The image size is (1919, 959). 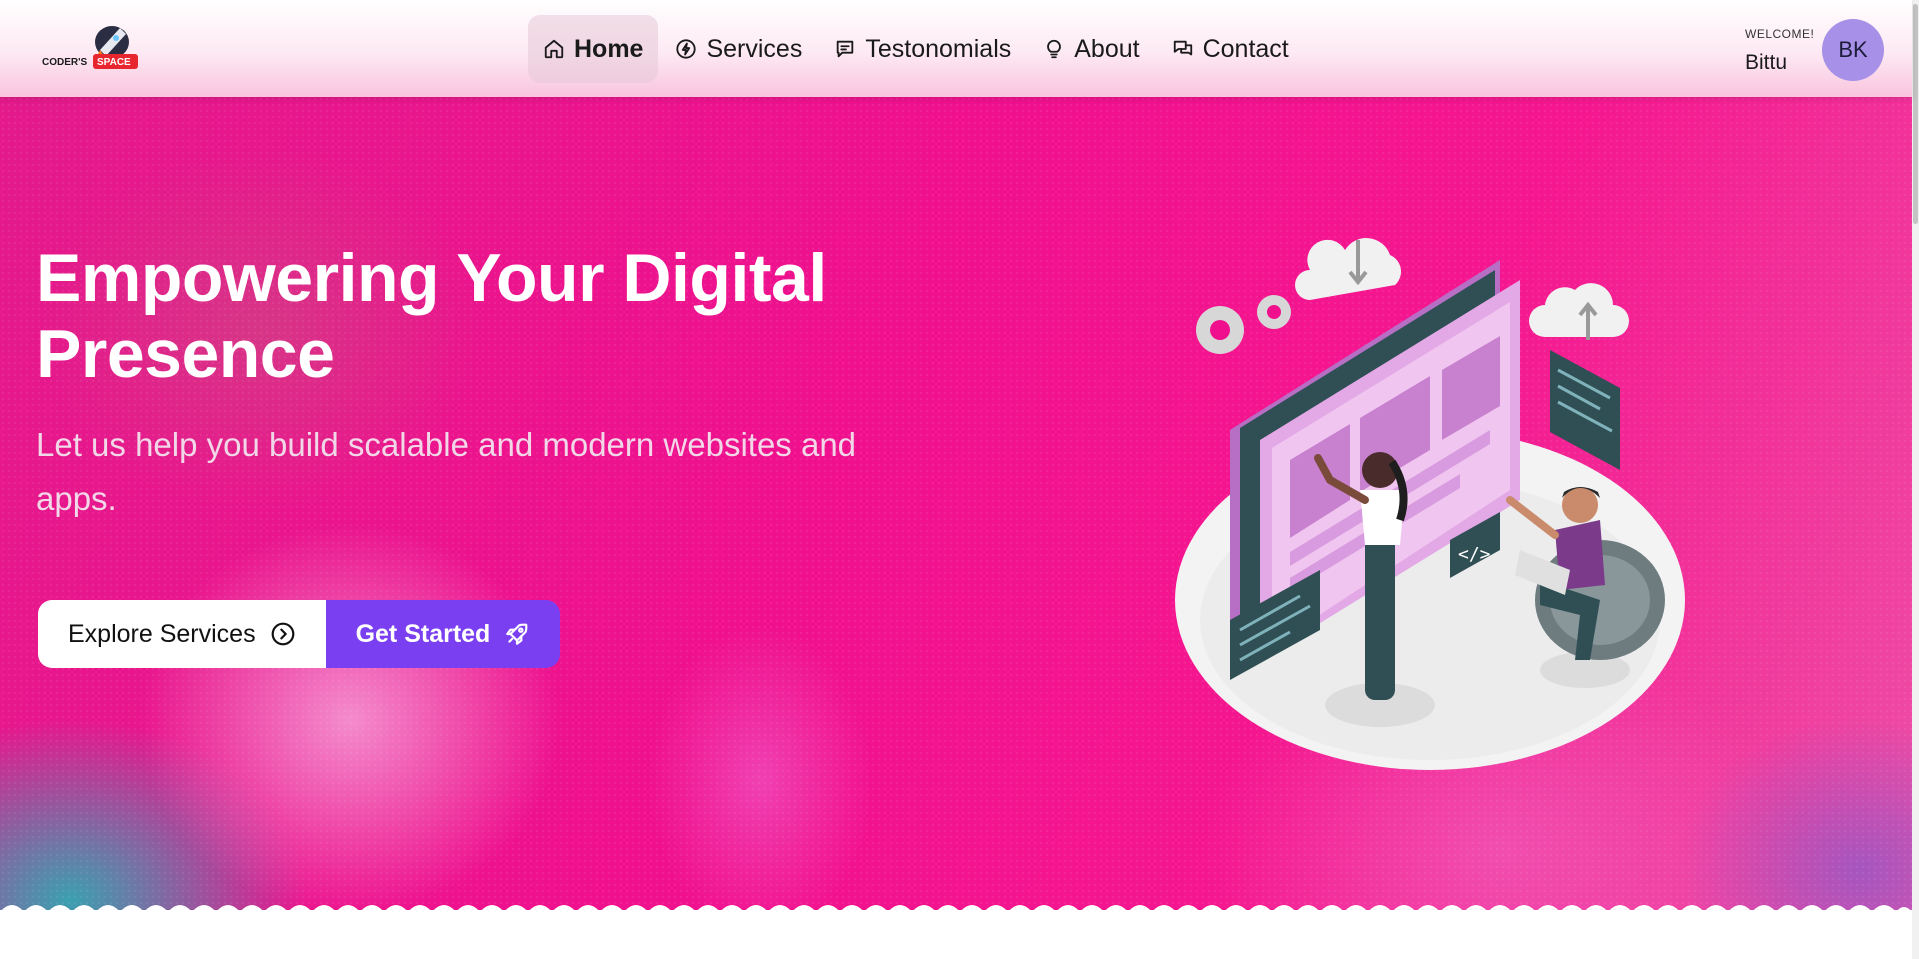 What do you see at coordinates (162, 633) in the screenshot?
I see `explore-services-label: Explore Services` at bounding box center [162, 633].